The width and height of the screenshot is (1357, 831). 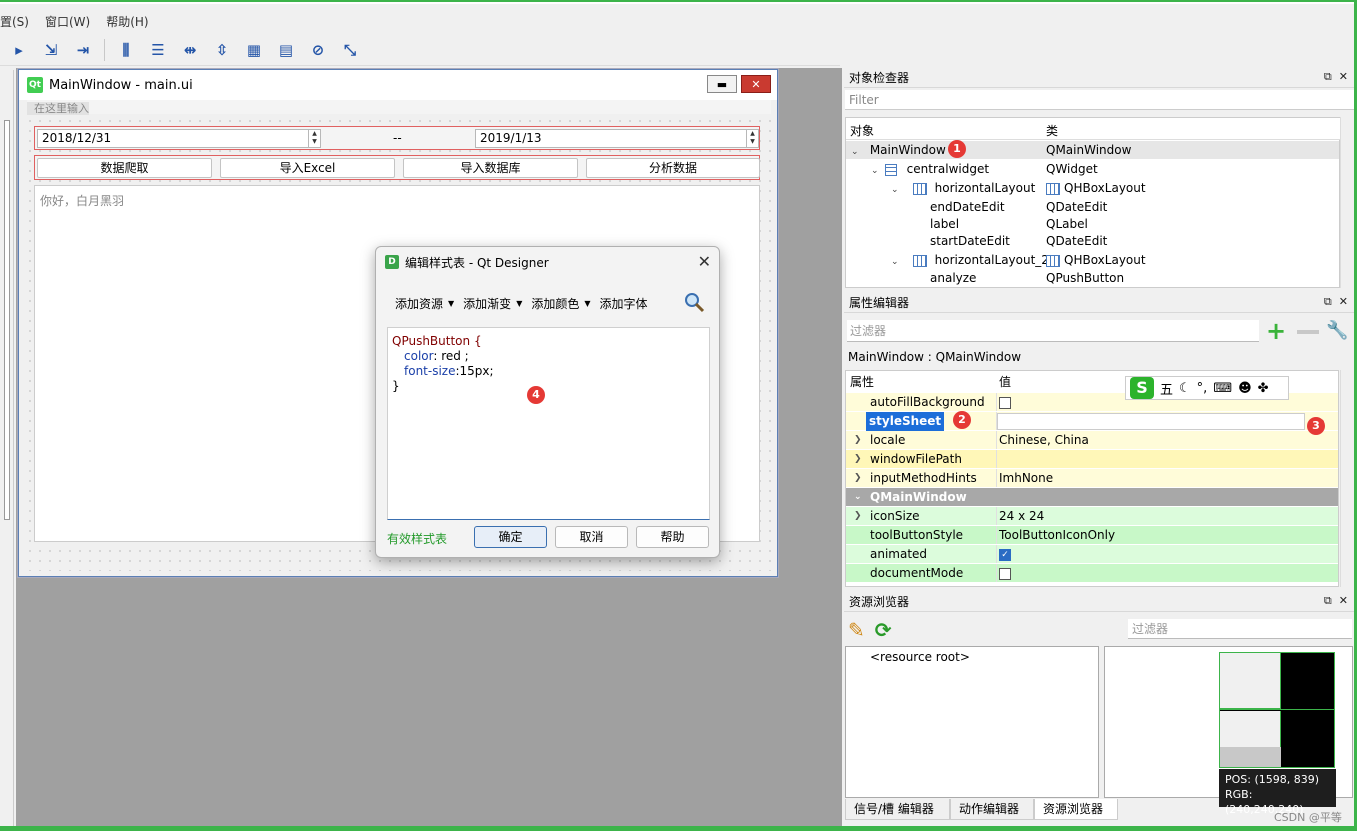 What do you see at coordinates (1092, 241) in the screenshot?
I see `tree-row: startDateEdit QDateEdit` at bounding box center [1092, 241].